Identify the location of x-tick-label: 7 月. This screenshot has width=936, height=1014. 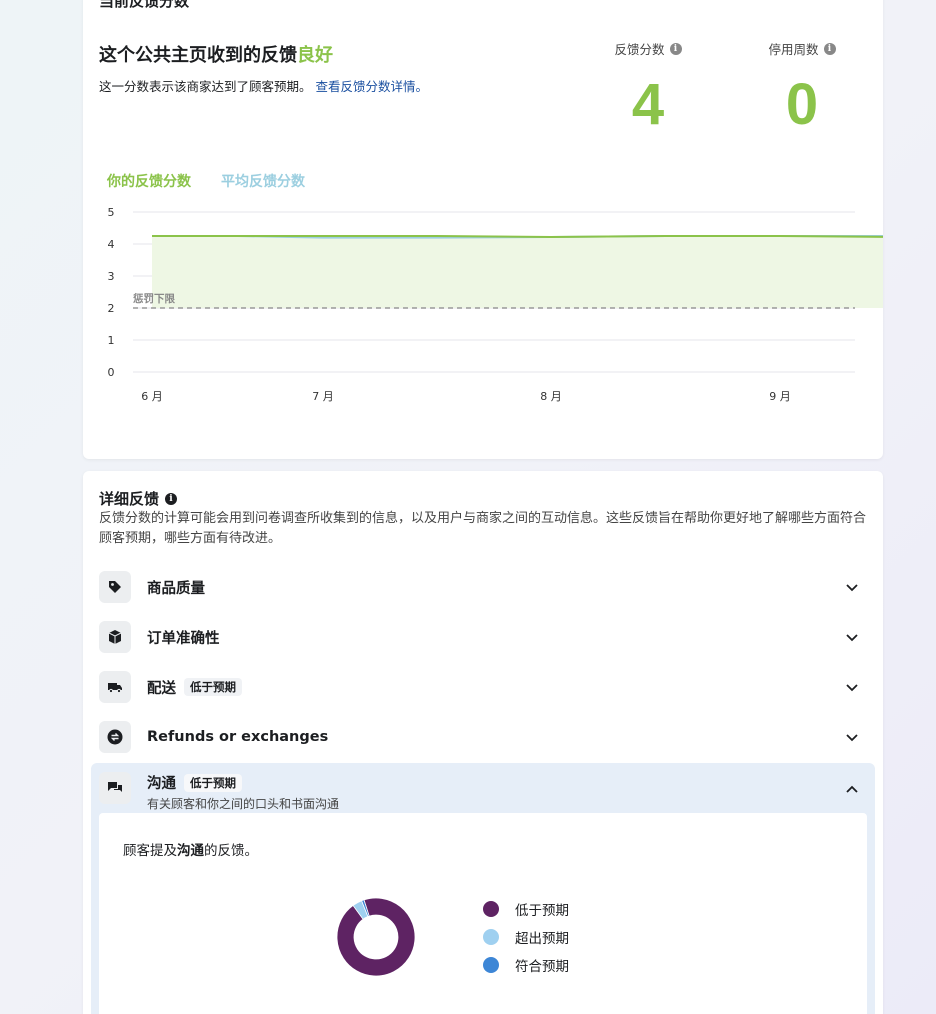
(323, 396).